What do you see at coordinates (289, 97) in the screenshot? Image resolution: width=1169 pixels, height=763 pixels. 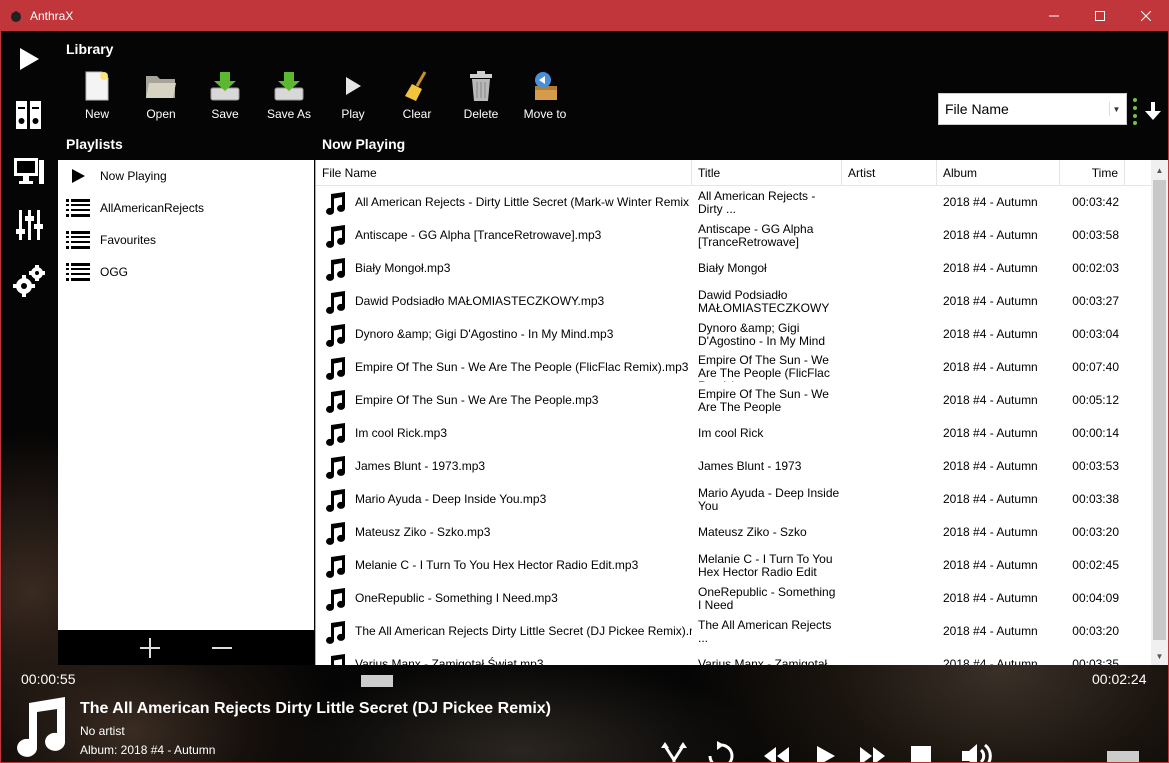 I see `save-as-button: Save As` at bounding box center [289, 97].